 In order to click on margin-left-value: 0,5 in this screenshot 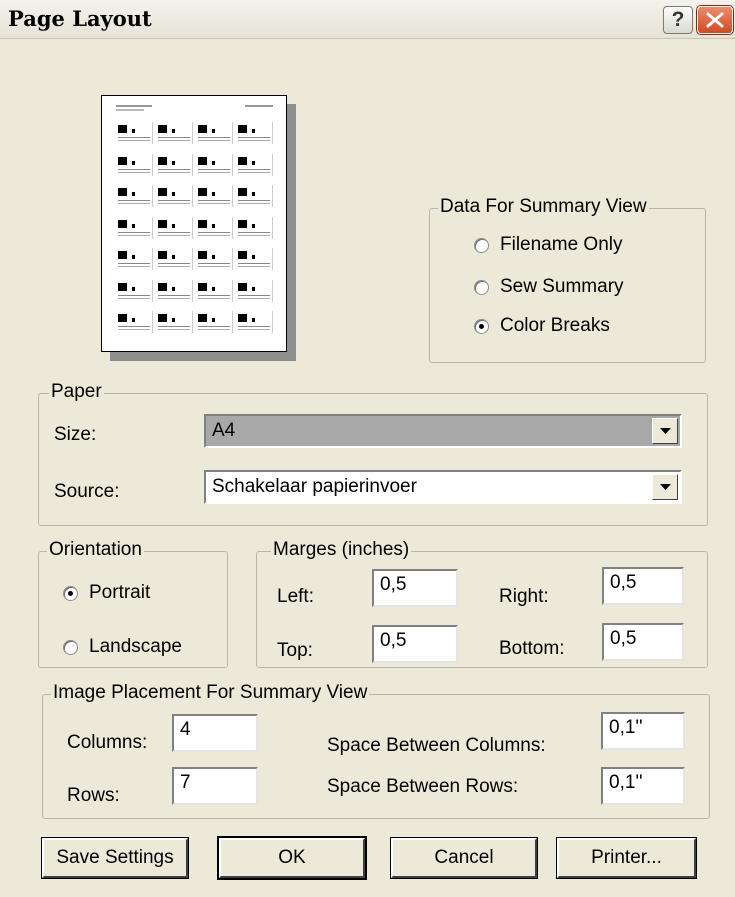, I will do `click(393, 584)`.